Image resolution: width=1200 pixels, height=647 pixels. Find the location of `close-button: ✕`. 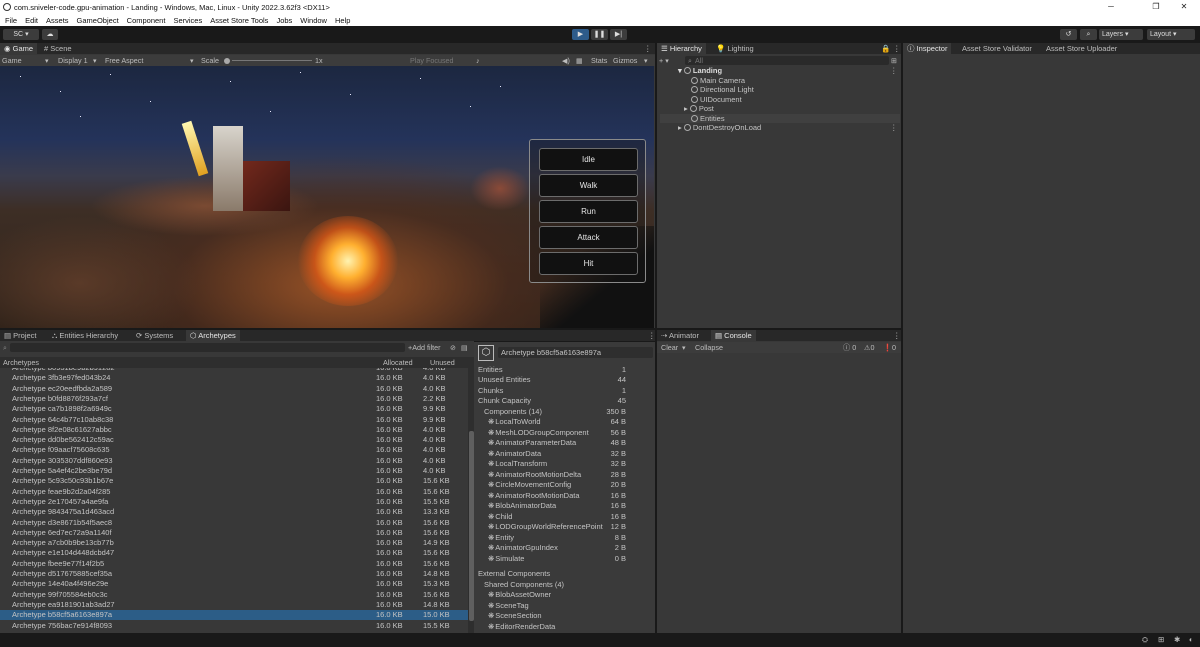

close-button: ✕ is located at coordinates (1184, 7).